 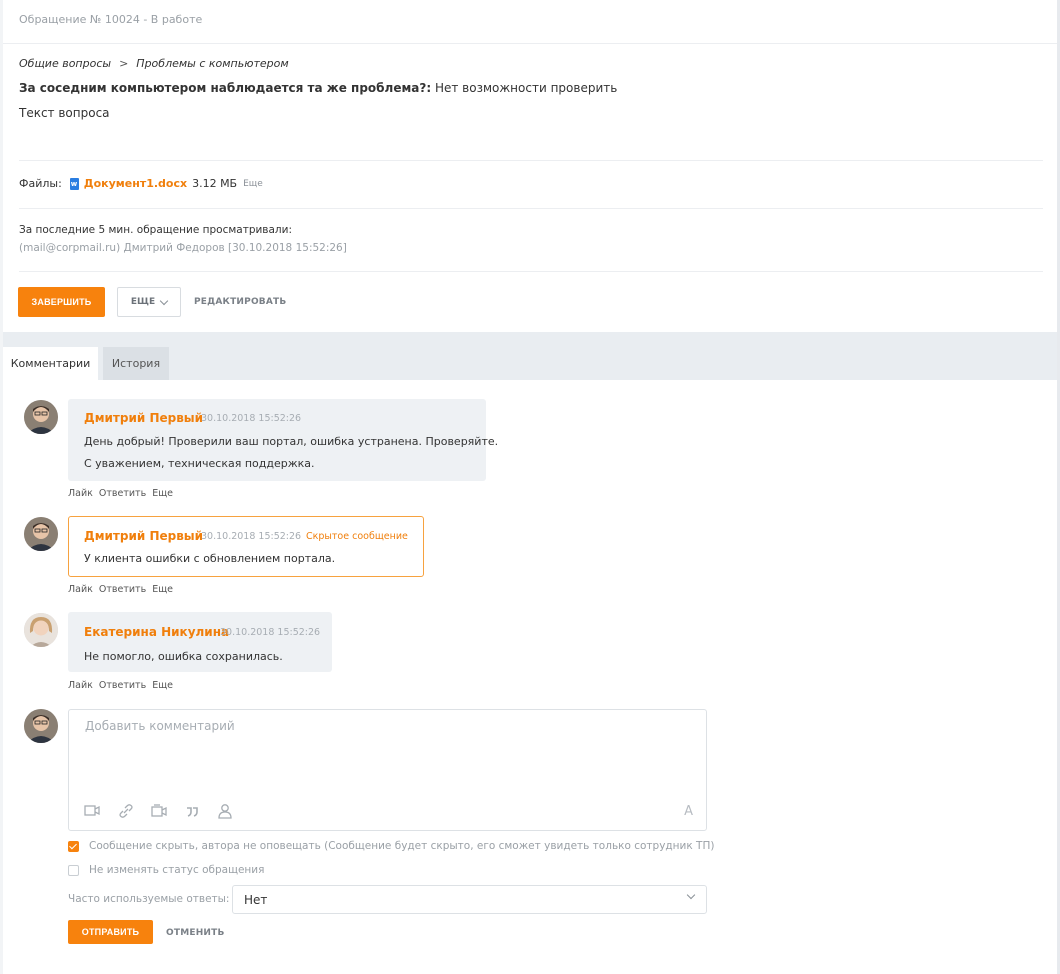 I want to click on frequent-answers-select: Нет, so click(x=469, y=899).